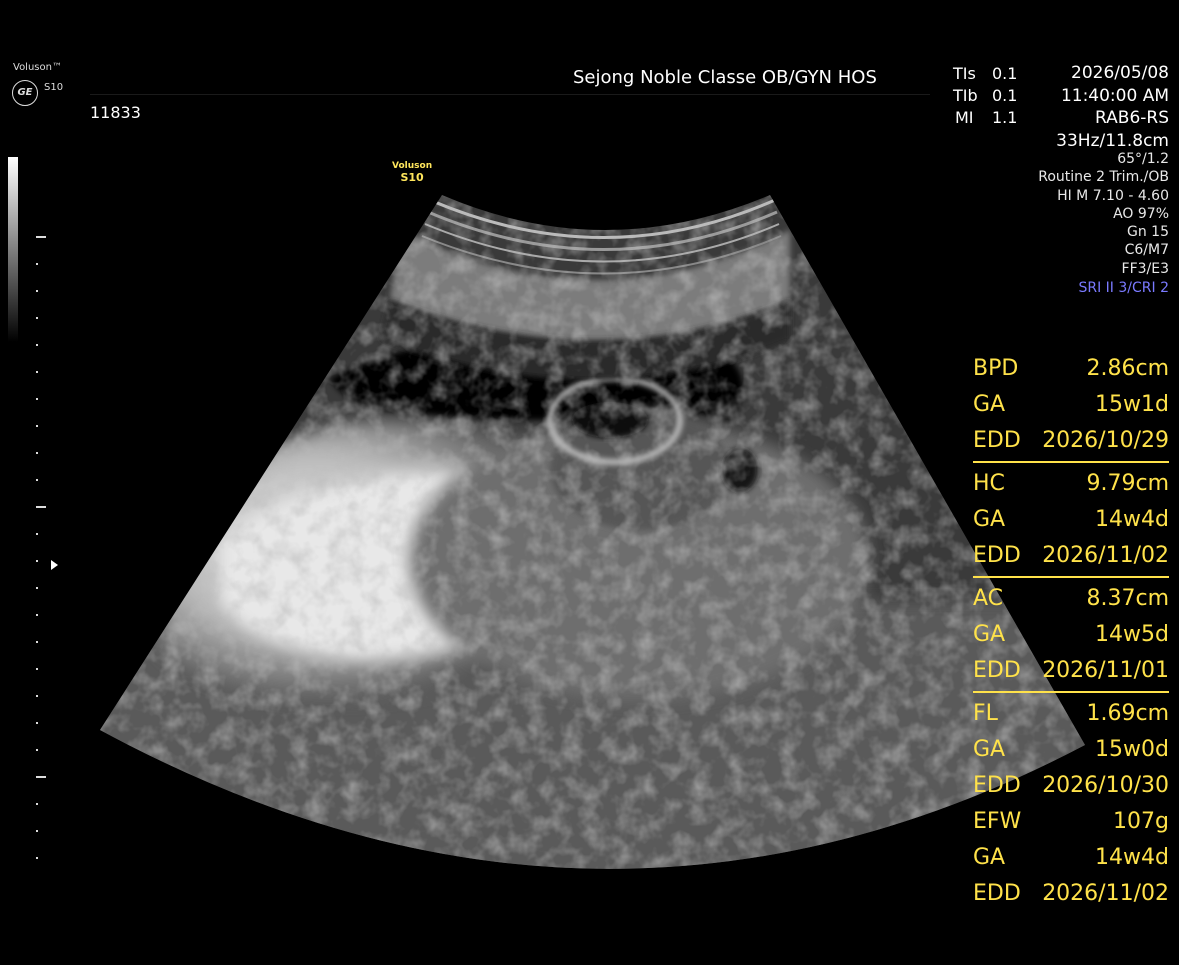  Describe the element at coordinates (985, 713) in the screenshot. I see `measurement-key: FL` at that location.